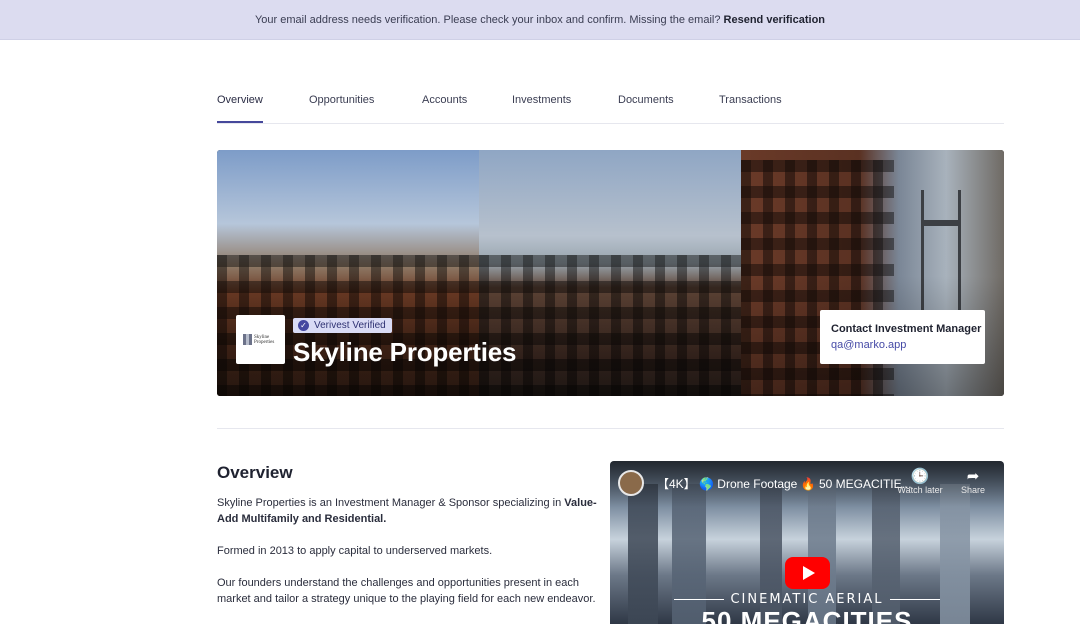 Image resolution: width=1080 pixels, height=624 pixels. I want to click on company-logo: Skyline Properties, so click(260, 339).